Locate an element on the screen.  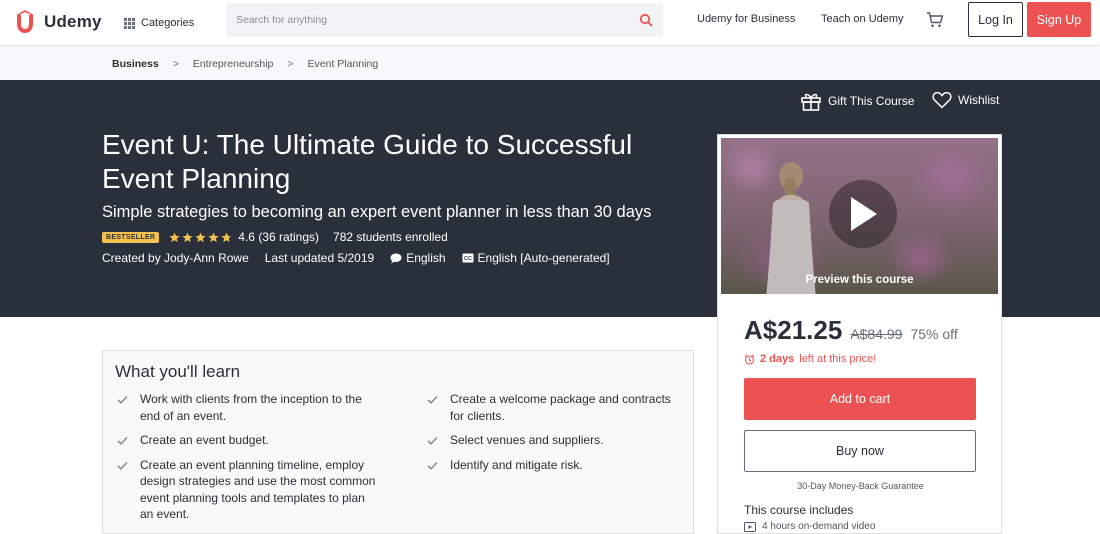
categories-menu: Categories is located at coordinates (159, 23).